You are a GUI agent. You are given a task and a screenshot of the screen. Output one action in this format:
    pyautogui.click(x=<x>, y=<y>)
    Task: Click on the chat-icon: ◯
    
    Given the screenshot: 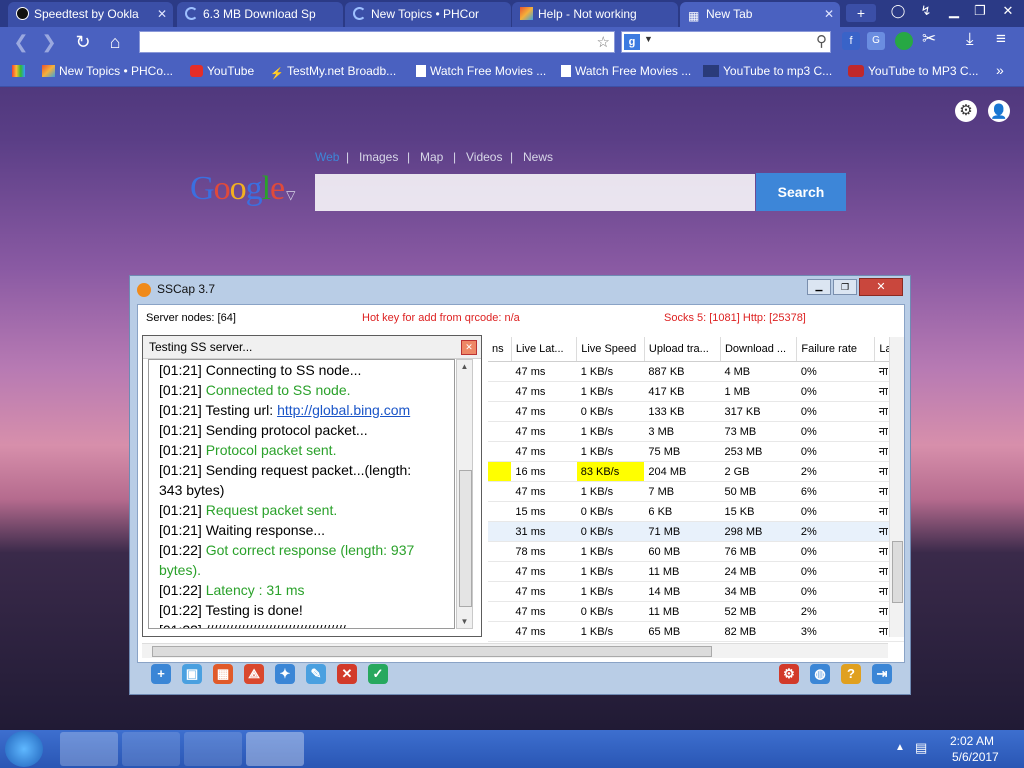 What is the action you would take?
    pyautogui.click(x=898, y=11)
    